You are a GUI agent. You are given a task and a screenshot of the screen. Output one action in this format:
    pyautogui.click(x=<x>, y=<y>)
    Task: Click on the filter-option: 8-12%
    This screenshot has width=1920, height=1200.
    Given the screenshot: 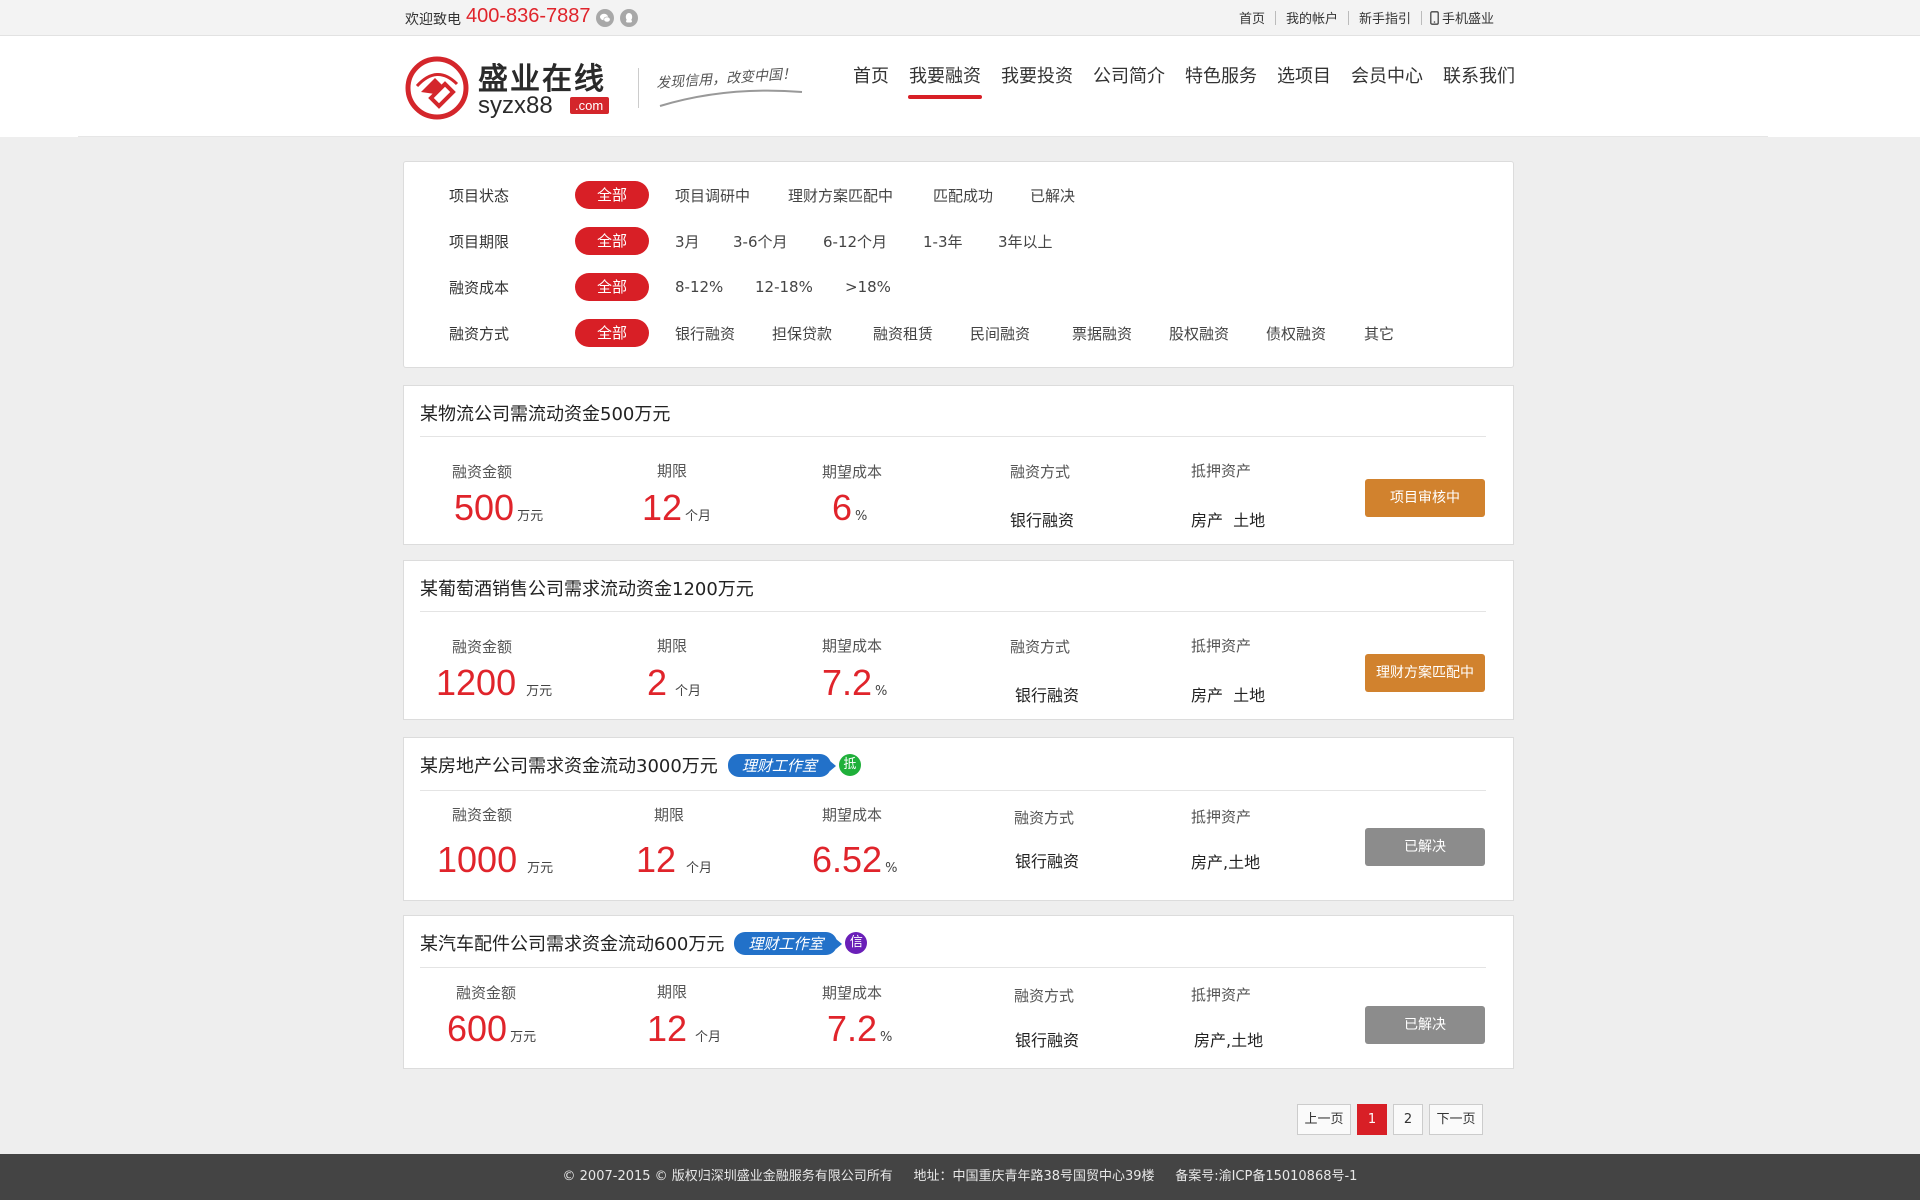 What is the action you would take?
    pyautogui.click(x=699, y=287)
    